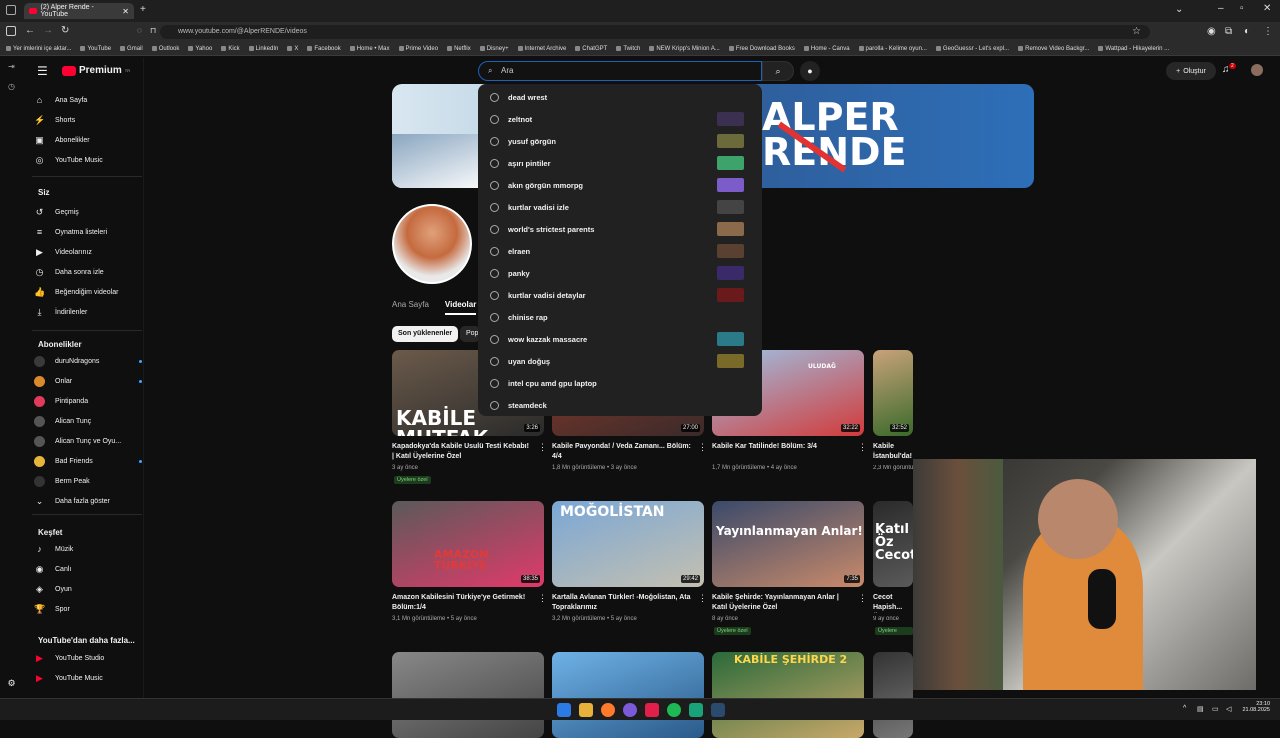 This screenshot has height=738, width=1280. Describe the element at coordinates (1228, 709) in the screenshot. I see `volume-icon: ◁` at that location.